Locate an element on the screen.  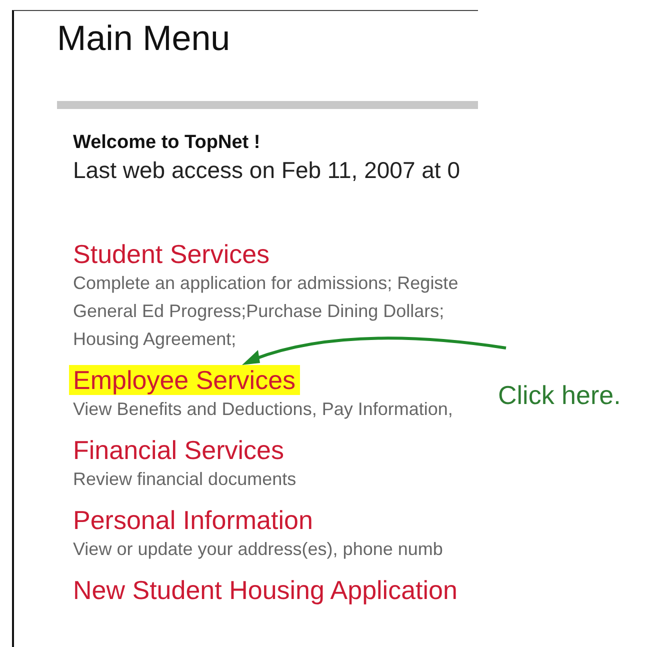
service-description: Housing Agreement; is located at coordinates (155, 339).